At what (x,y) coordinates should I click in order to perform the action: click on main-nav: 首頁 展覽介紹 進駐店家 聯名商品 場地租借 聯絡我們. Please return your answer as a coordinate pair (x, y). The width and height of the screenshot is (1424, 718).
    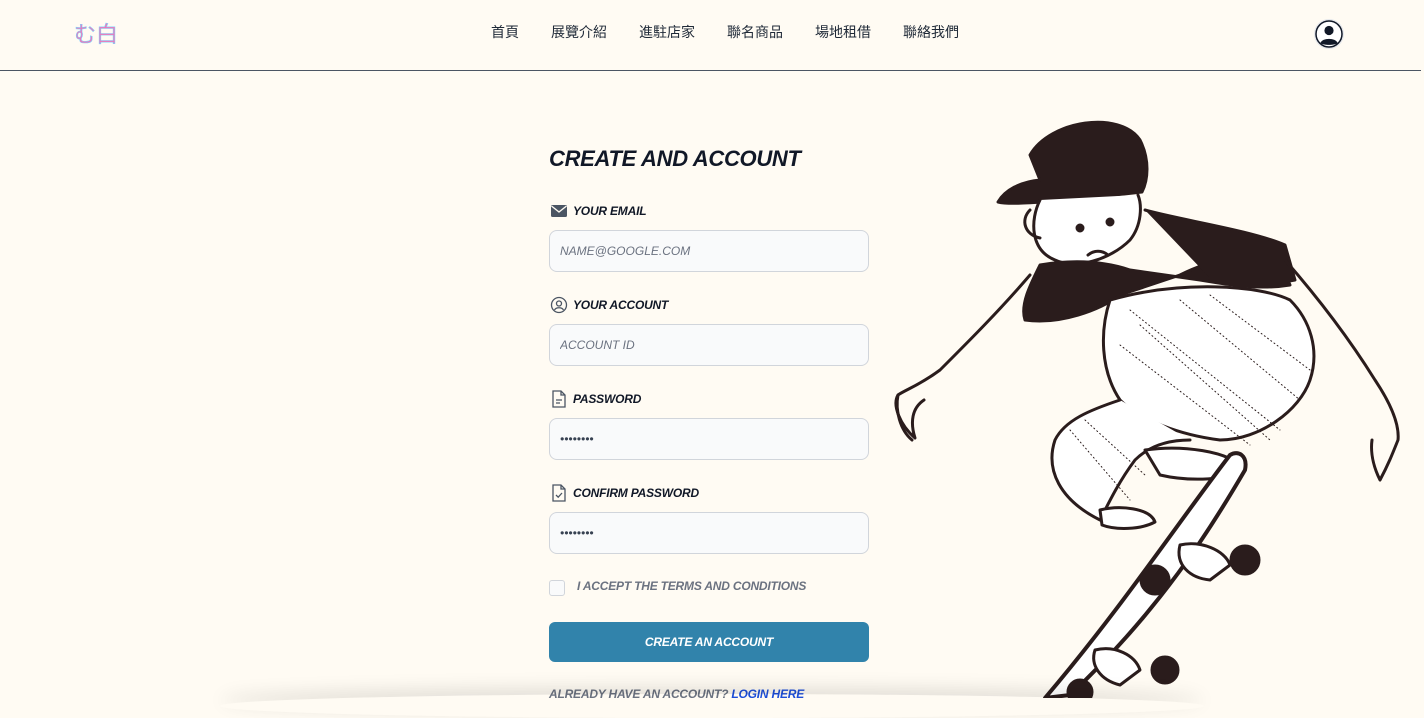
    Looking at the image, I should click on (710, 33).